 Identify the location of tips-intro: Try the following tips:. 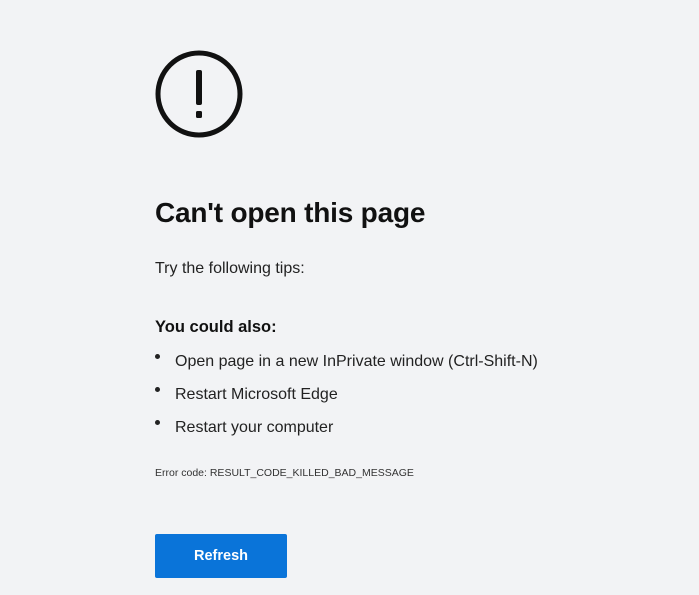
(230, 268).